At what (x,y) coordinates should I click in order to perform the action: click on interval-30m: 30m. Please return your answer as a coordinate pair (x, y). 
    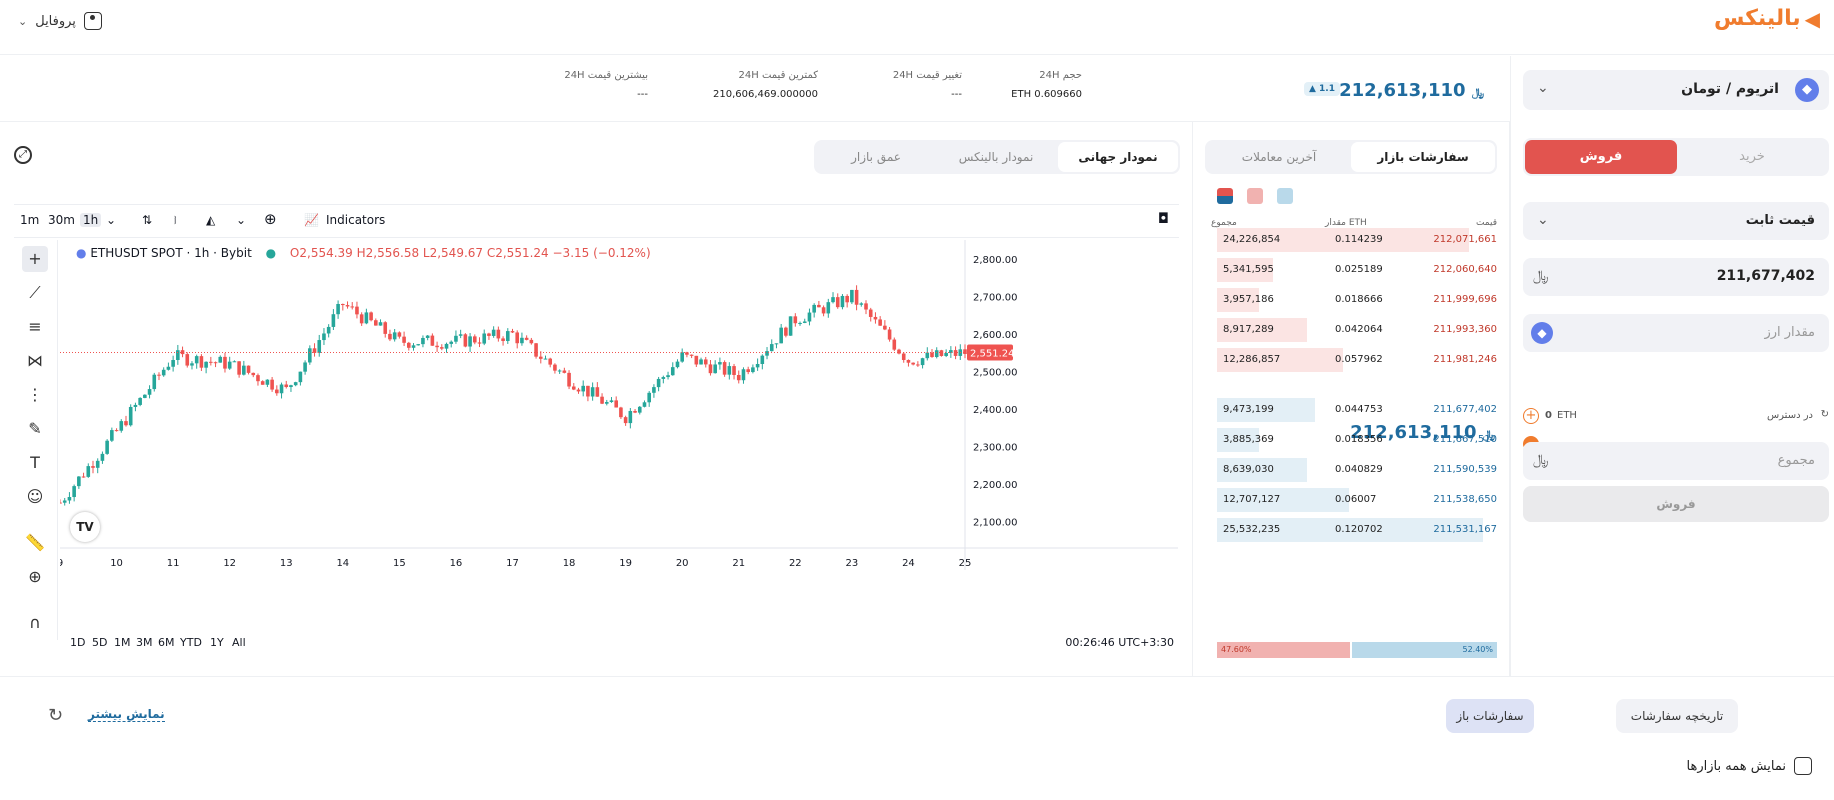
    Looking at the image, I should click on (61, 220).